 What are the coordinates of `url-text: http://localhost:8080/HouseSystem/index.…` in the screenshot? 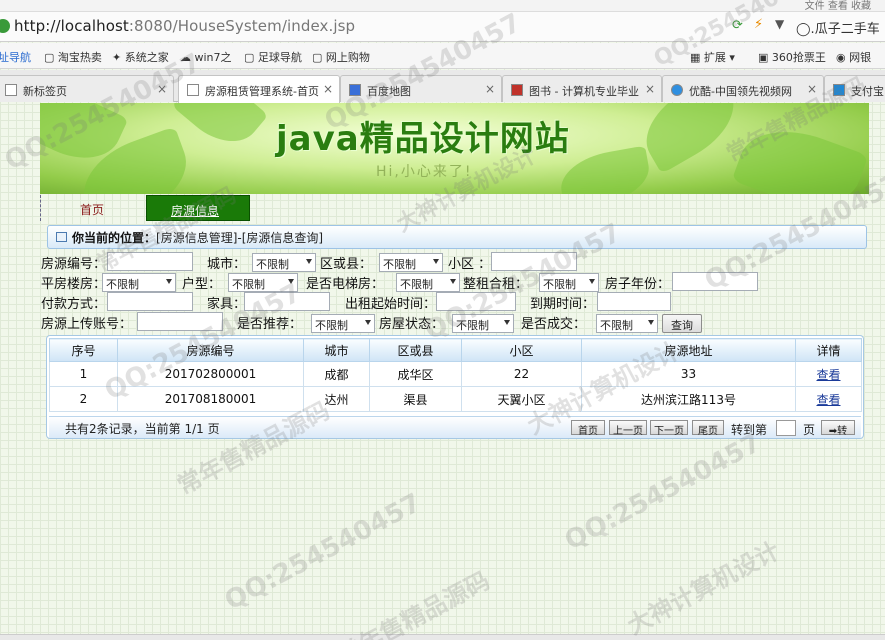 It's located at (184, 26).